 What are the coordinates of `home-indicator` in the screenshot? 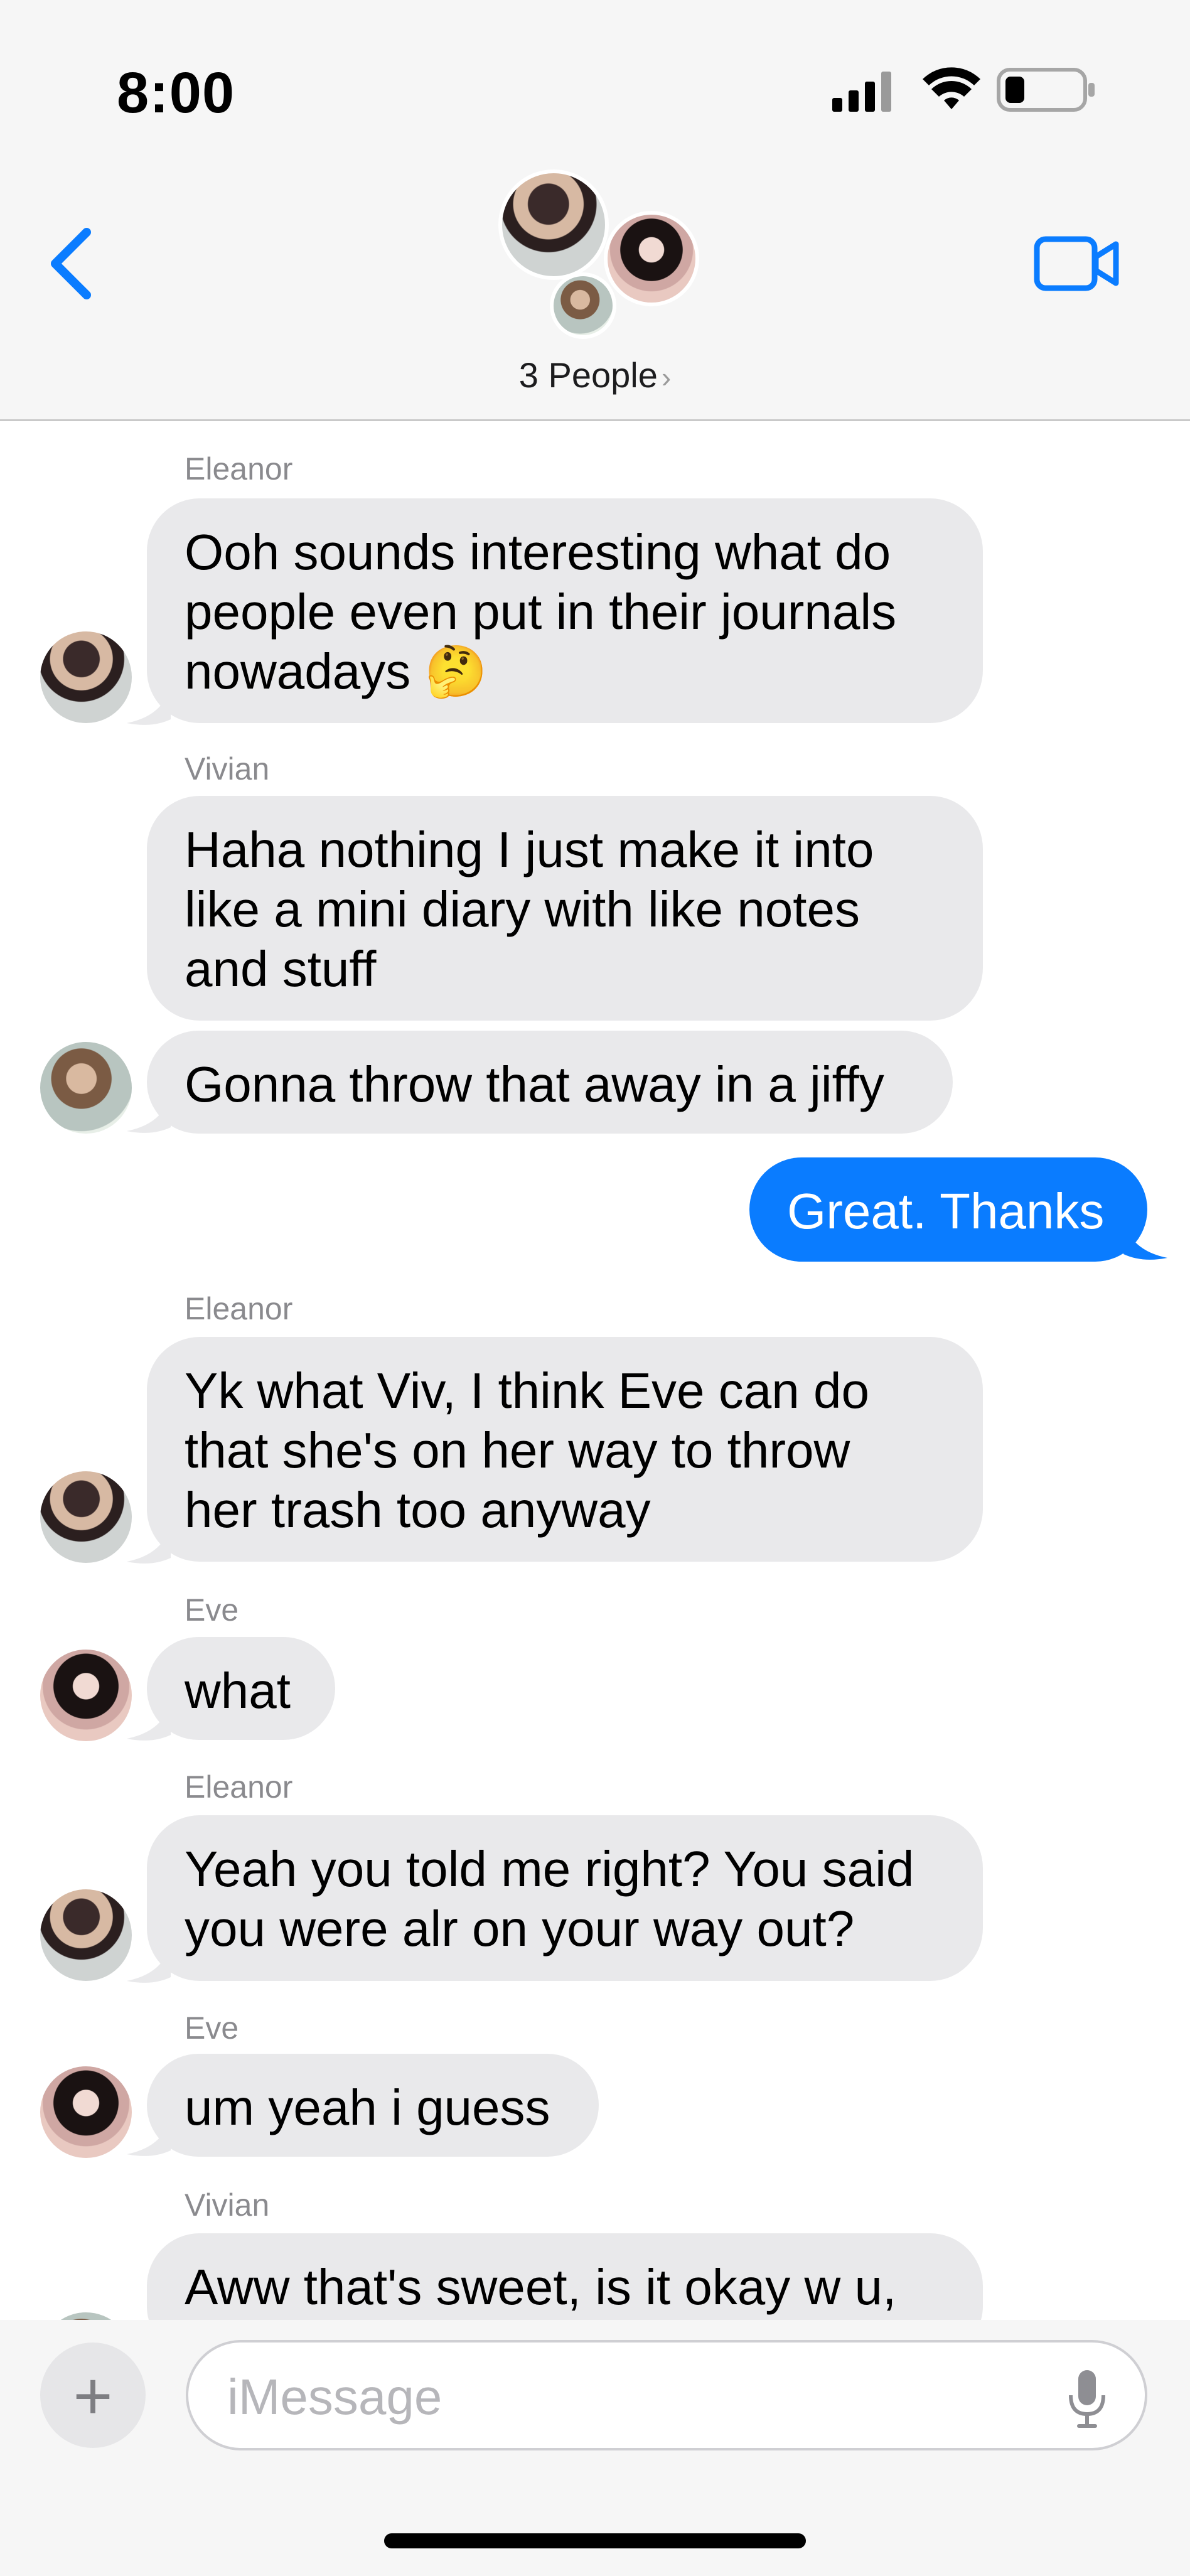 It's located at (595, 2540).